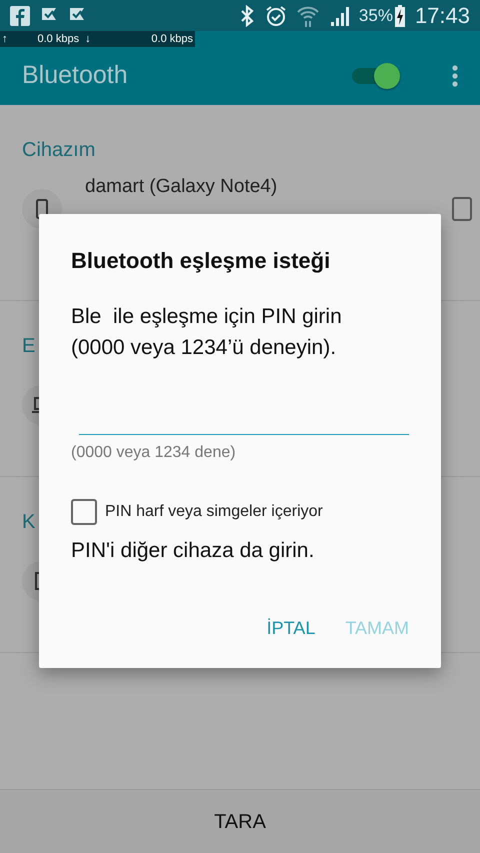 This screenshot has width=480, height=853. Describe the element at coordinates (201, 261) in the screenshot. I see `dialog-title: Bluetooth eşleşme isteği` at that location.